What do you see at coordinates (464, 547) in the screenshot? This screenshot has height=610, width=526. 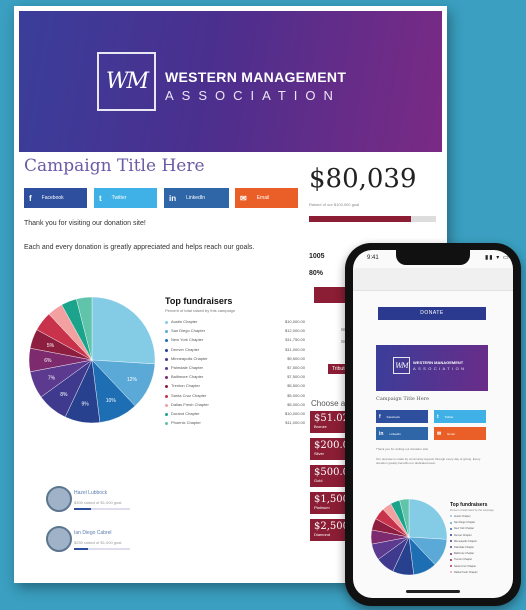 I see `phone-chapter-name: Palmdale Chapter` at bounding box center [464, 547].